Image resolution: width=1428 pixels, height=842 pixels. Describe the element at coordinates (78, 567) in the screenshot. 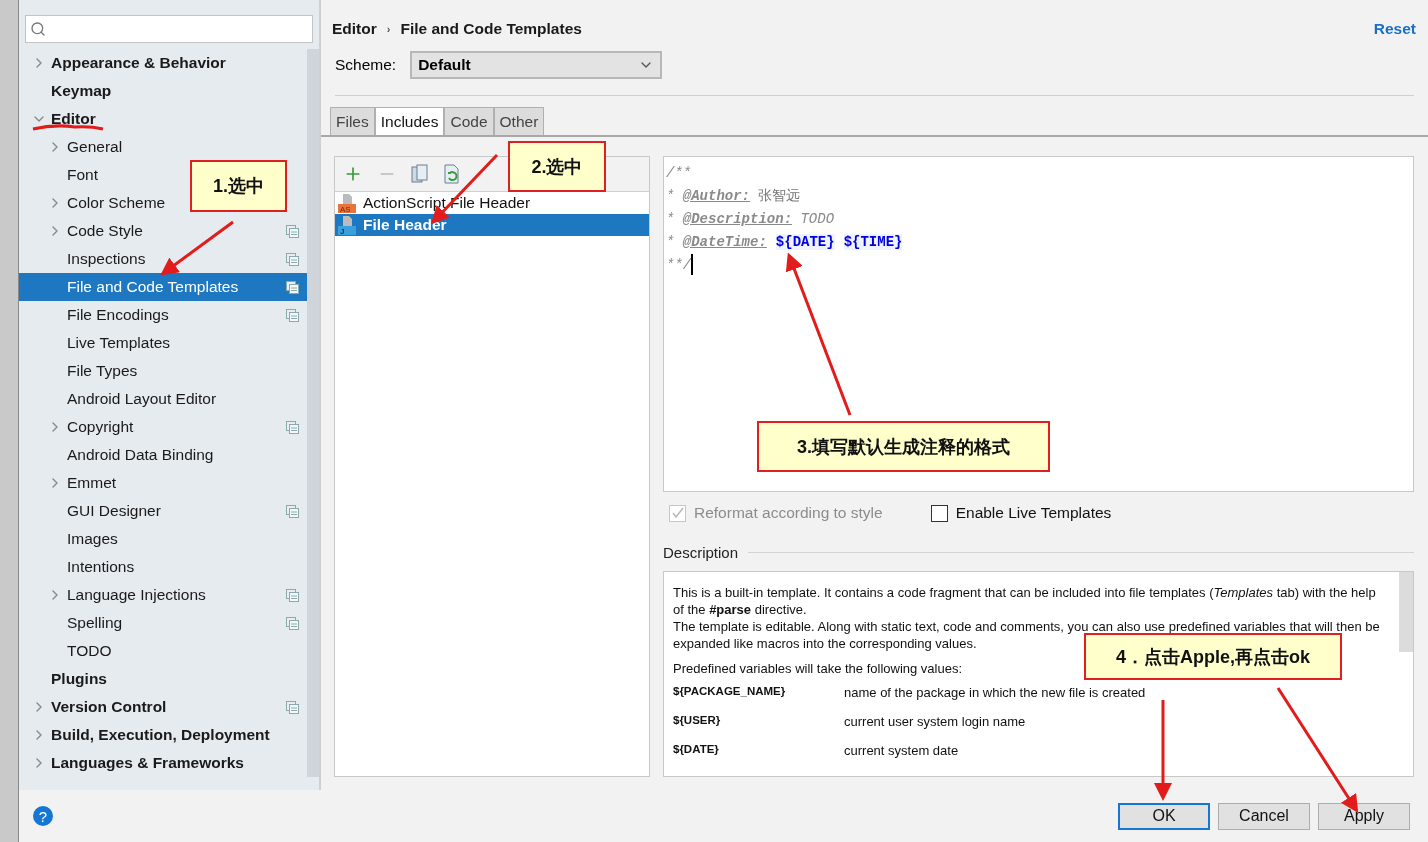

I see `tree-item: Intentions` at that location.